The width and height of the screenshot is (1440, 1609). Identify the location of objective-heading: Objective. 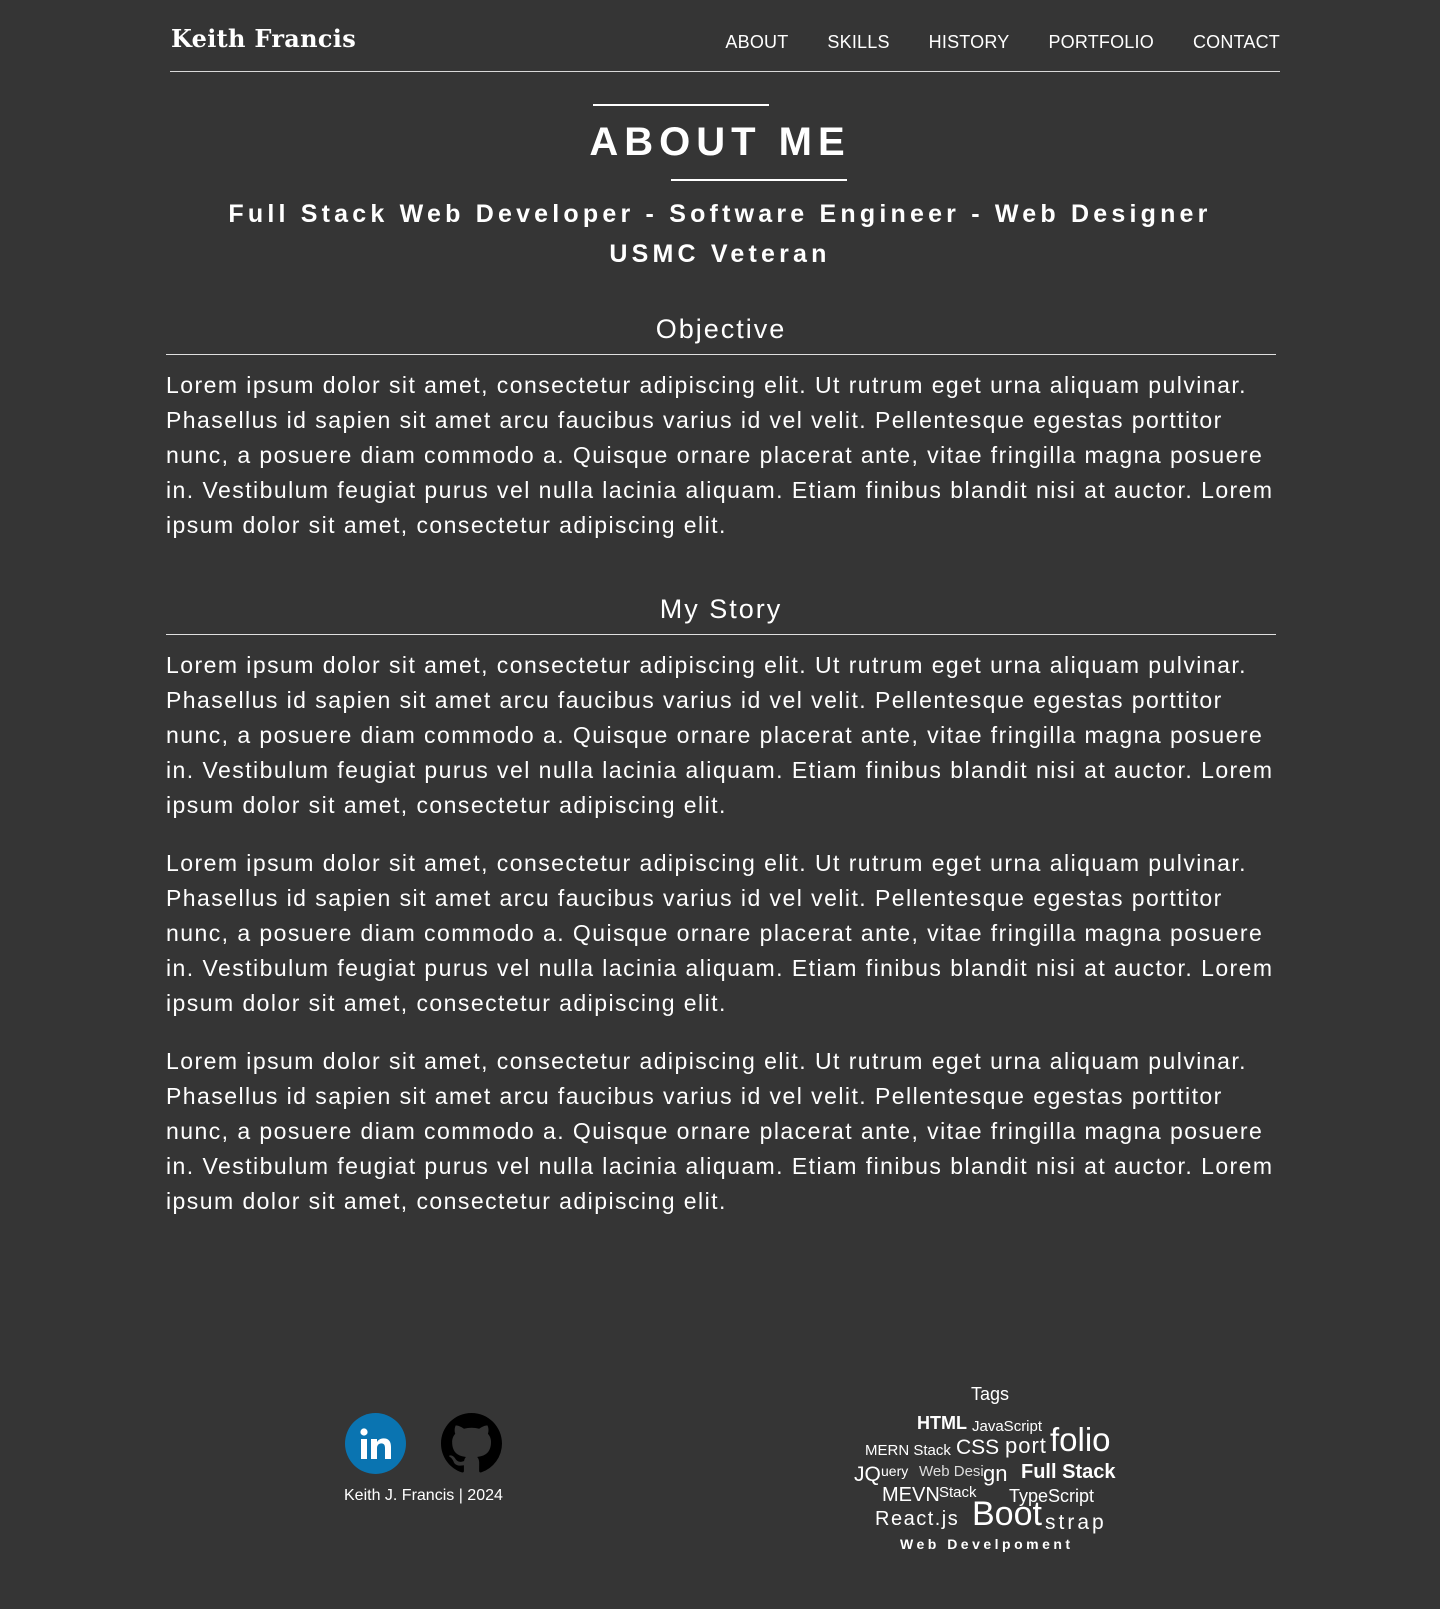
(721, 329).